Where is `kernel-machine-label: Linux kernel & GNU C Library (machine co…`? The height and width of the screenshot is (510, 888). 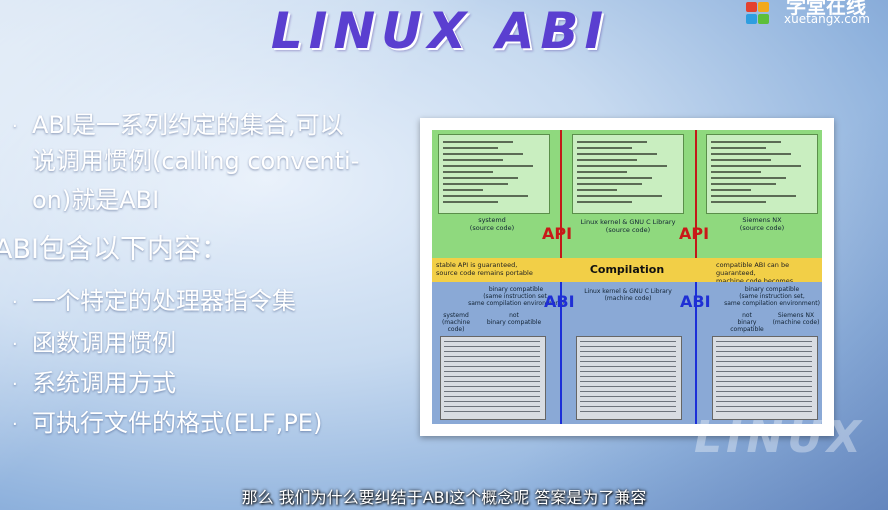
kernel-machine-label: Linux kernel & GNU C Library (machine co… is located at coordinates (628, 295).